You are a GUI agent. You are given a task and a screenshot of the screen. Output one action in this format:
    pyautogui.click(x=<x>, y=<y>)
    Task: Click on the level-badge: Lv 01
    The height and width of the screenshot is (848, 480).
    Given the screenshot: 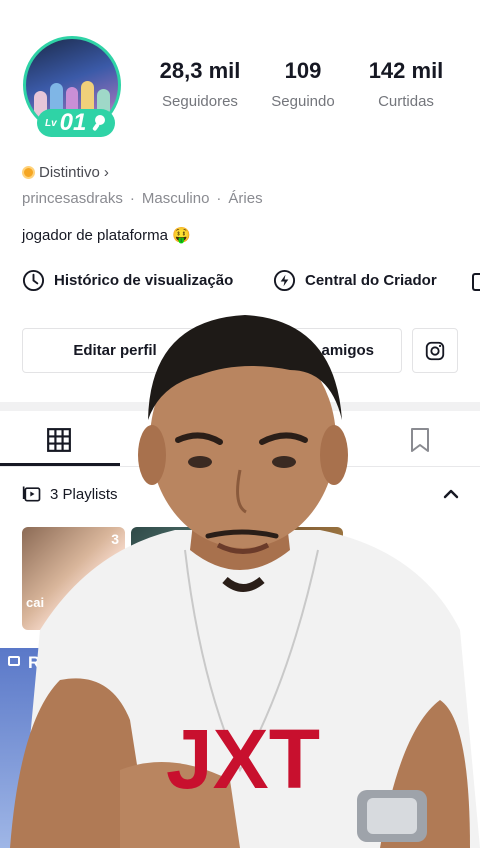 What is the action you would take?
    pyautogui.click(x=76, y=123)
    